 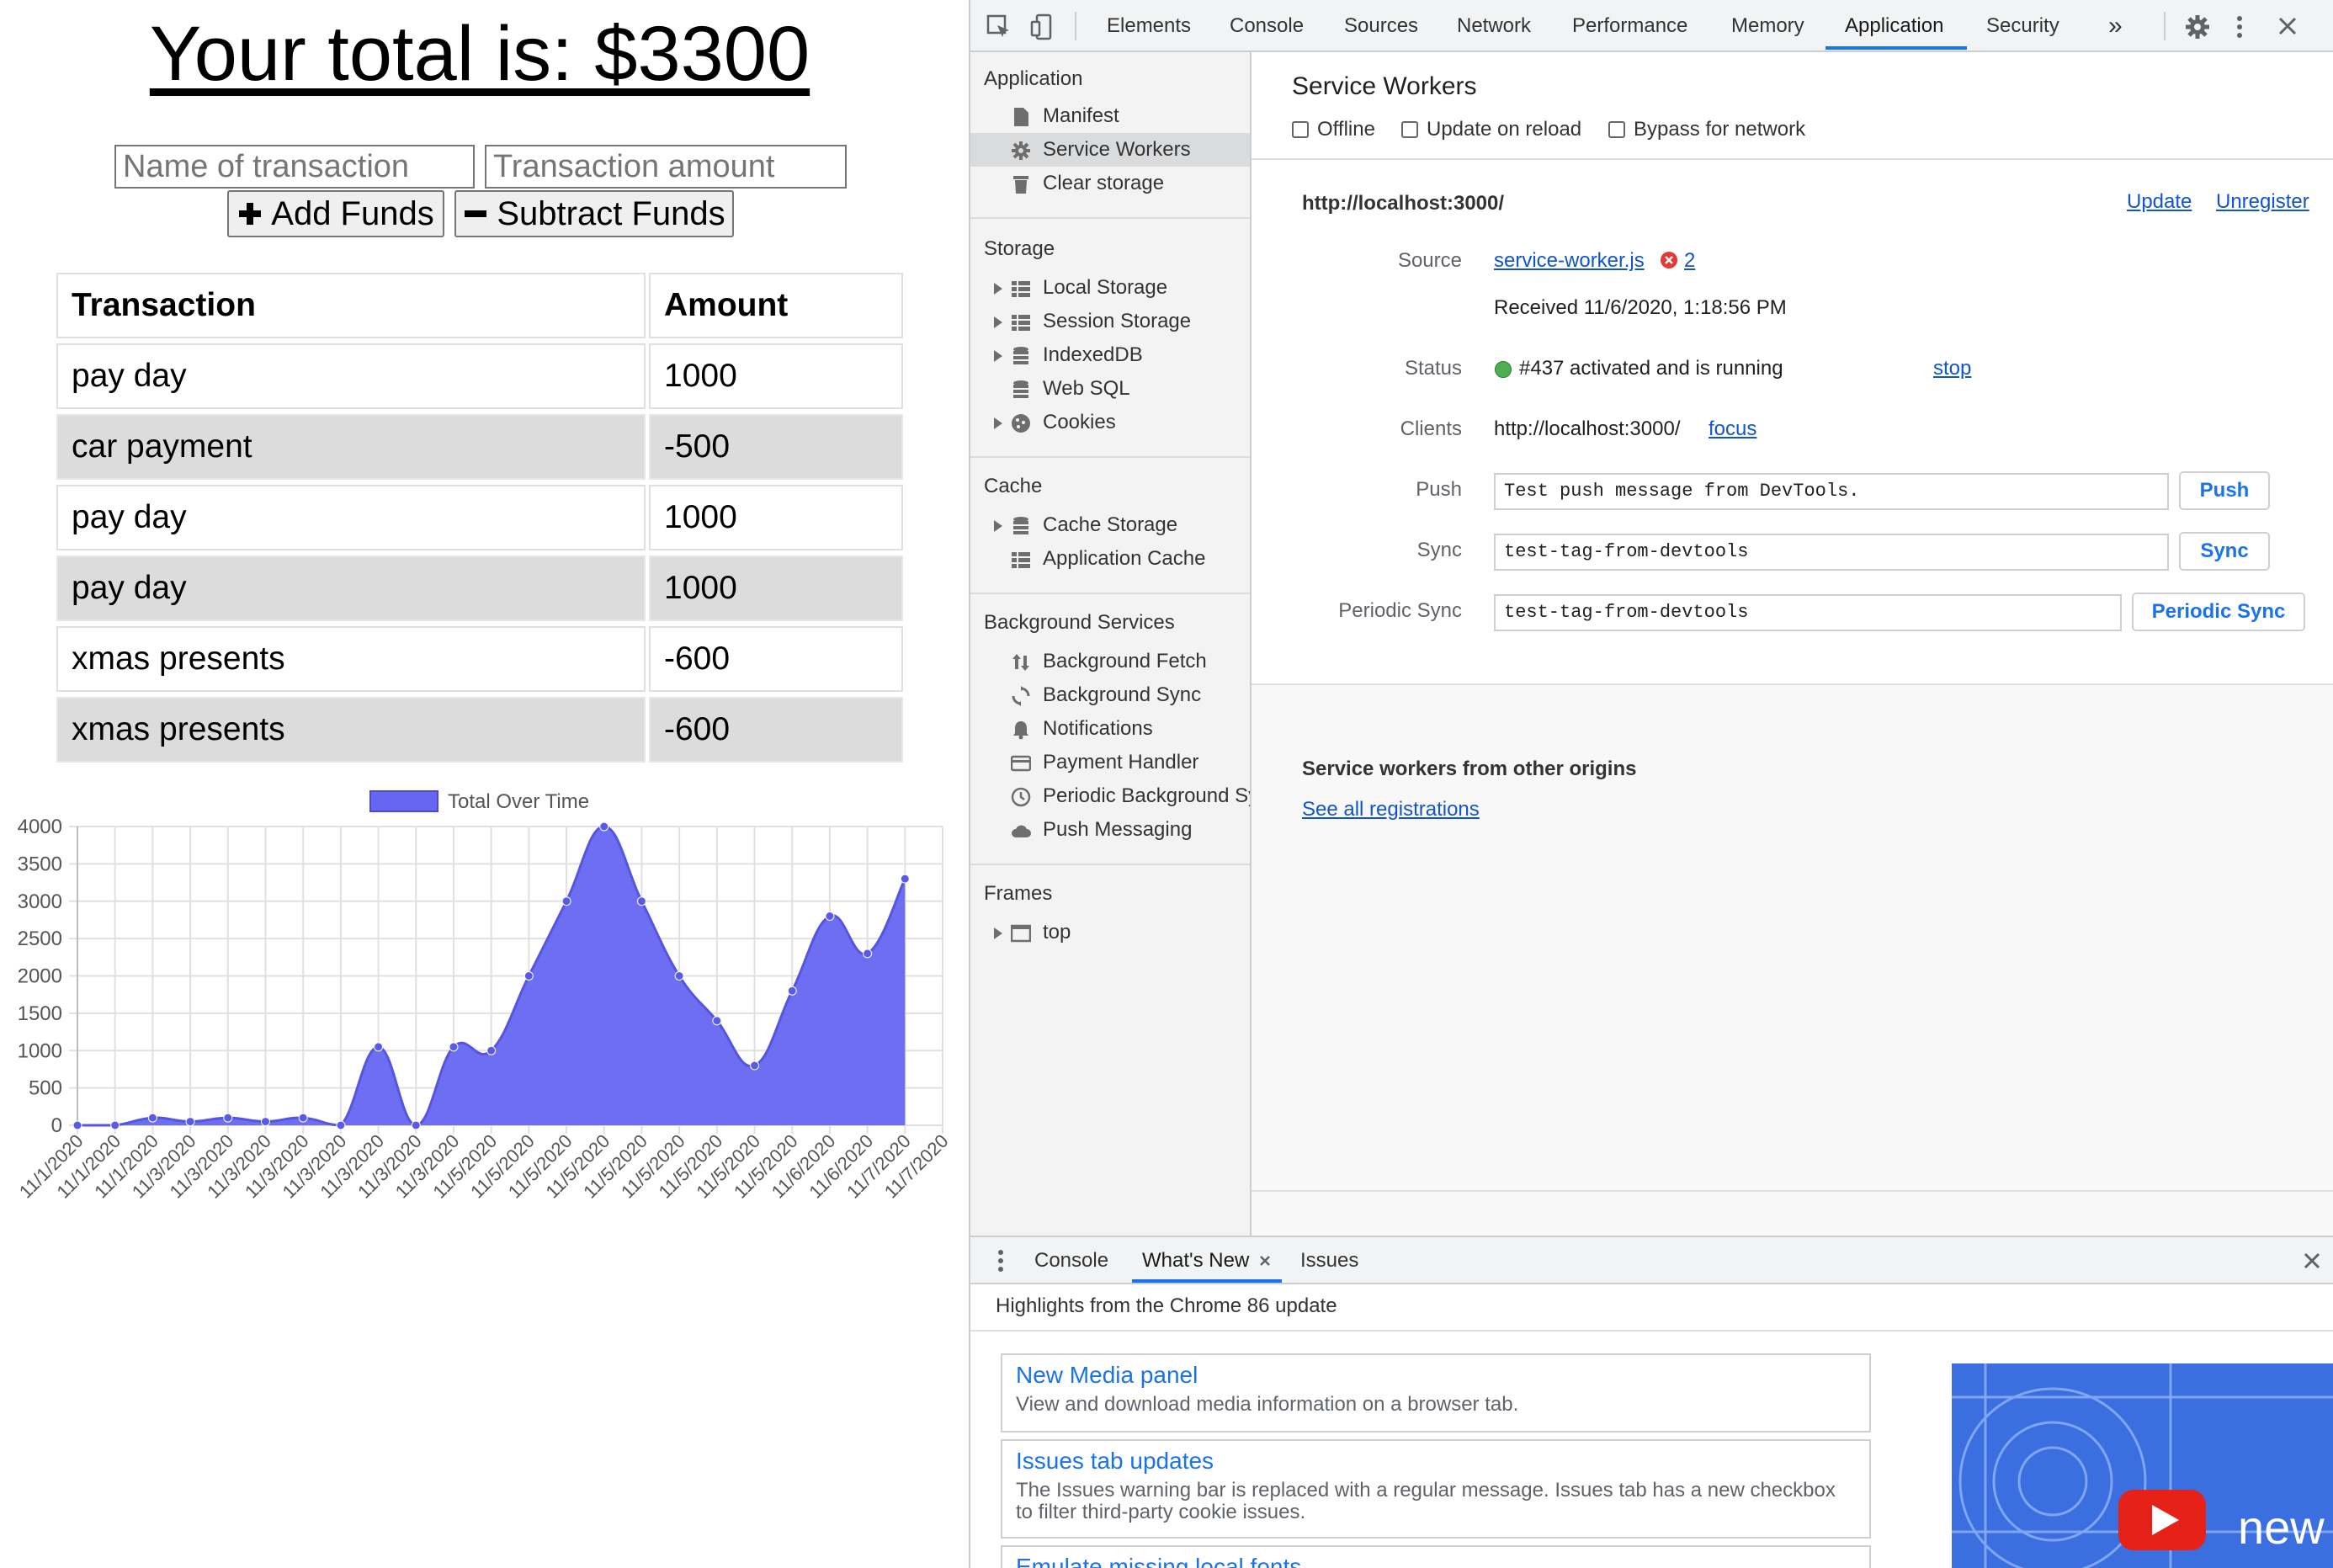 I want to click on focus-link: focus, so click(x=1733, y=429).